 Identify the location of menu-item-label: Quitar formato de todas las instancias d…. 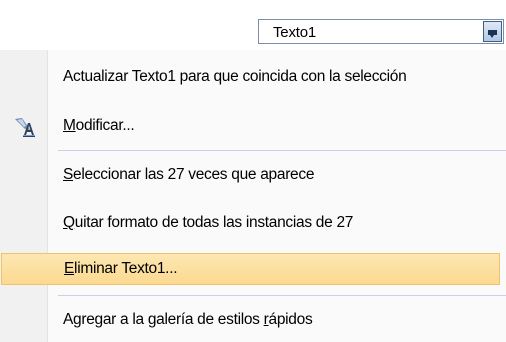
(208, 222).